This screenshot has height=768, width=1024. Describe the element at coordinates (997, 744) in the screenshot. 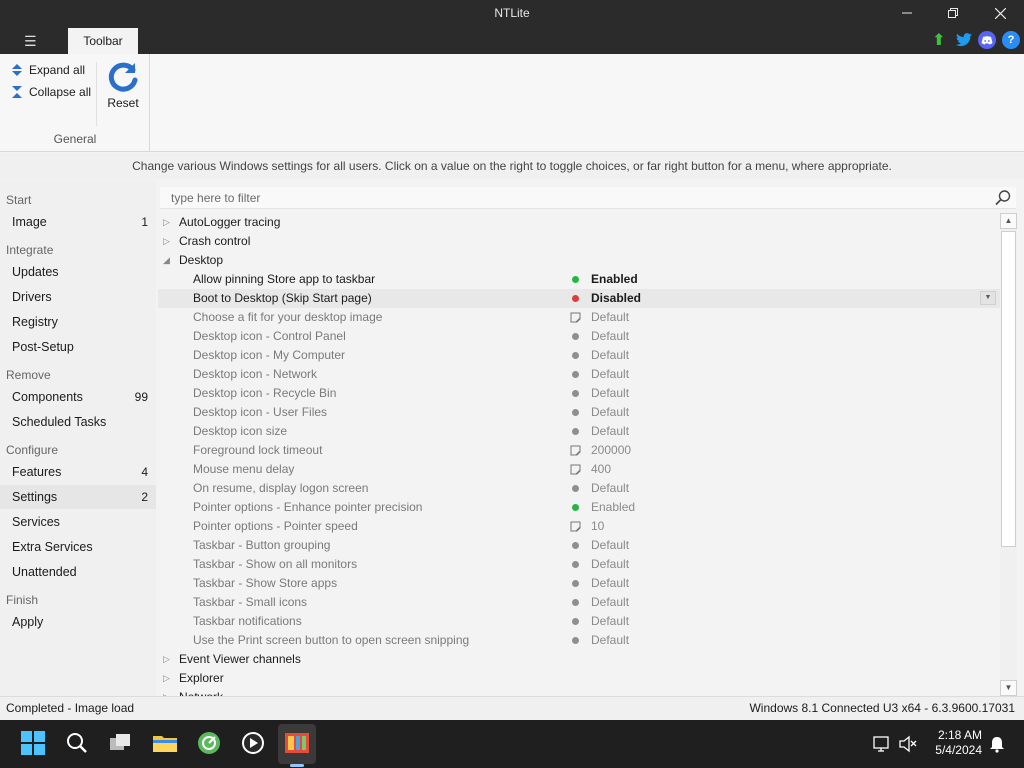

I see `notification-bell-icon` at that location.